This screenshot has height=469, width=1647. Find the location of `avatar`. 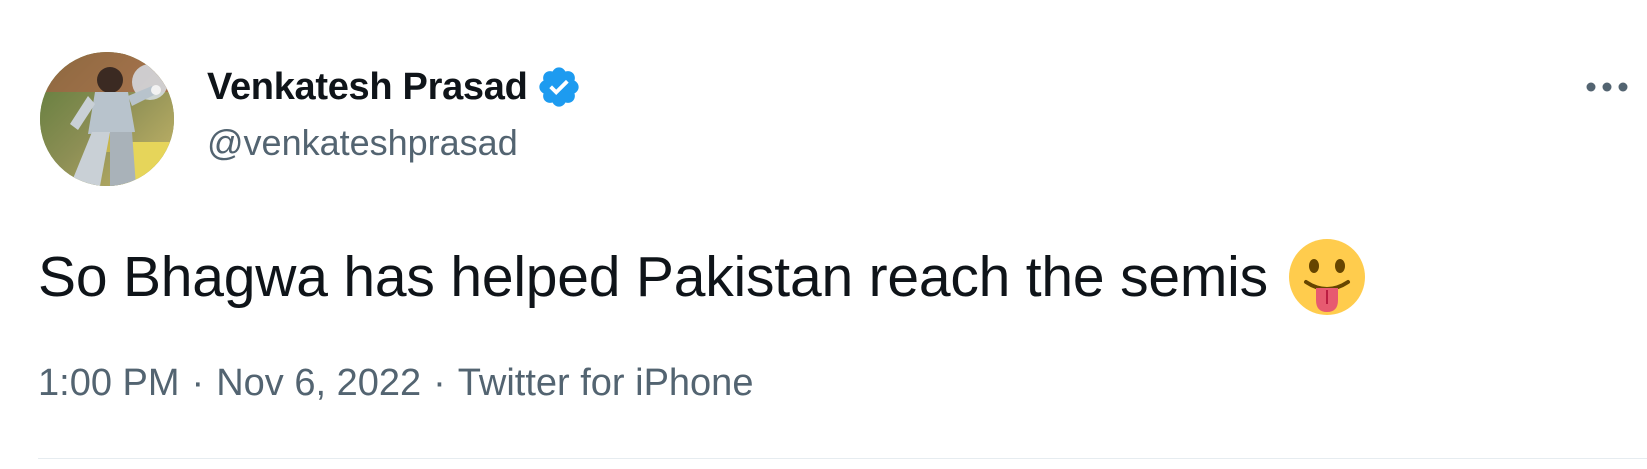

avatar is located at coordinates (107, 119).